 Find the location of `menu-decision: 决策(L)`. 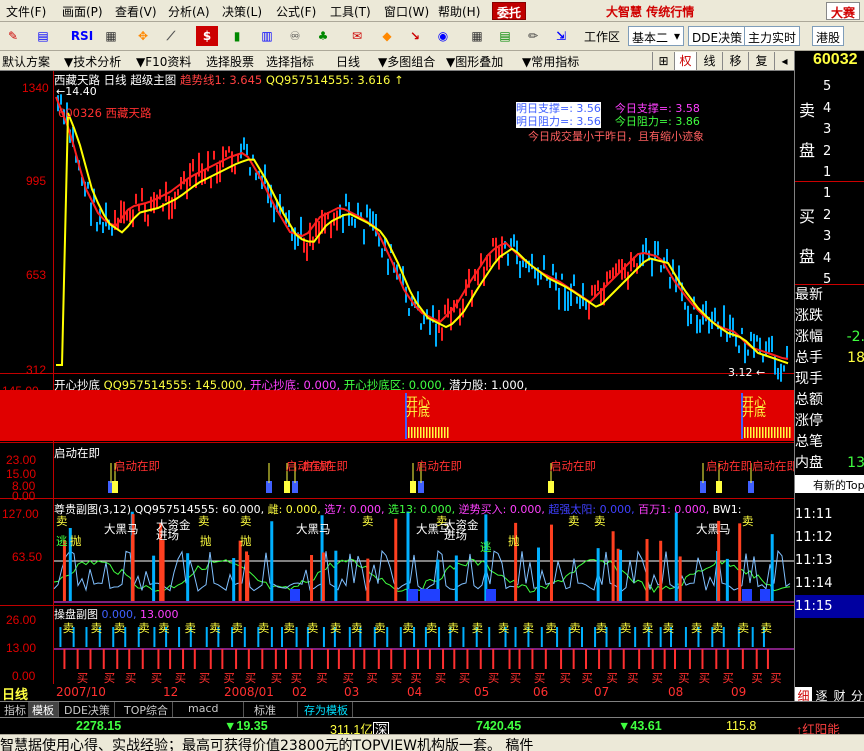

menu-decision: 决策(L) is located at coordinates (242, 11).